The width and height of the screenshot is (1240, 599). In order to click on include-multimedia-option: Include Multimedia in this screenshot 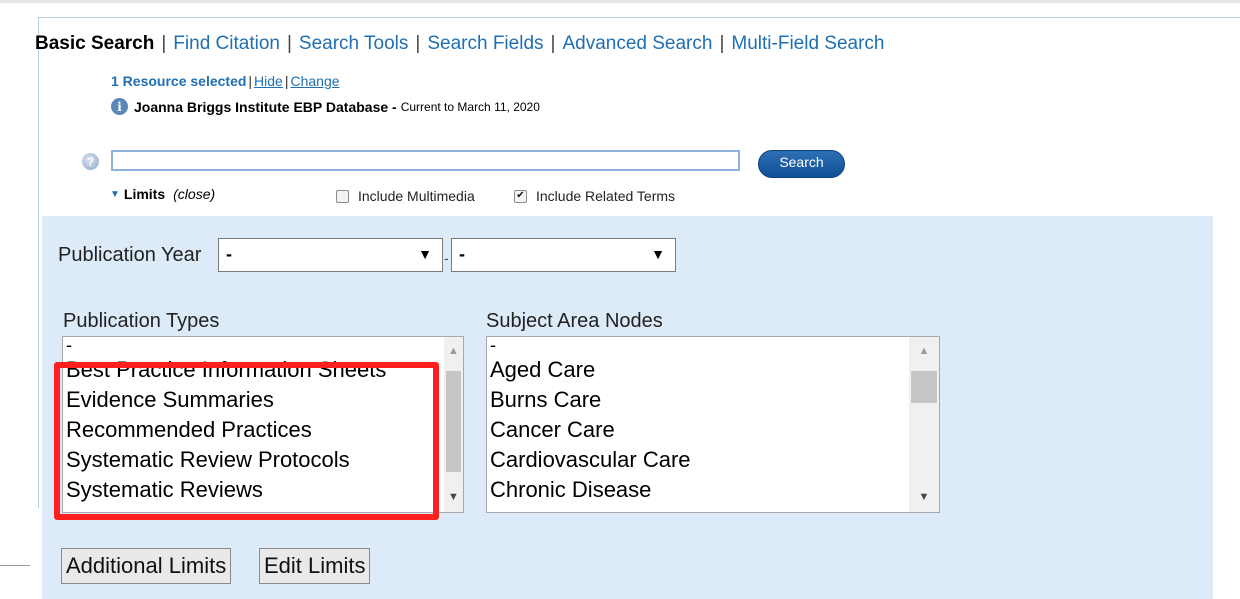, I will do `click(405, 196)`.